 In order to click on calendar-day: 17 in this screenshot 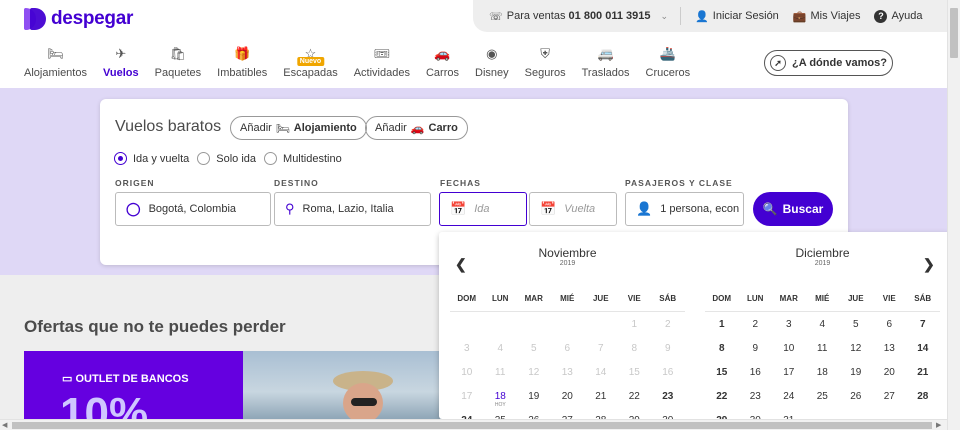, I will do `click(789, 372)`.